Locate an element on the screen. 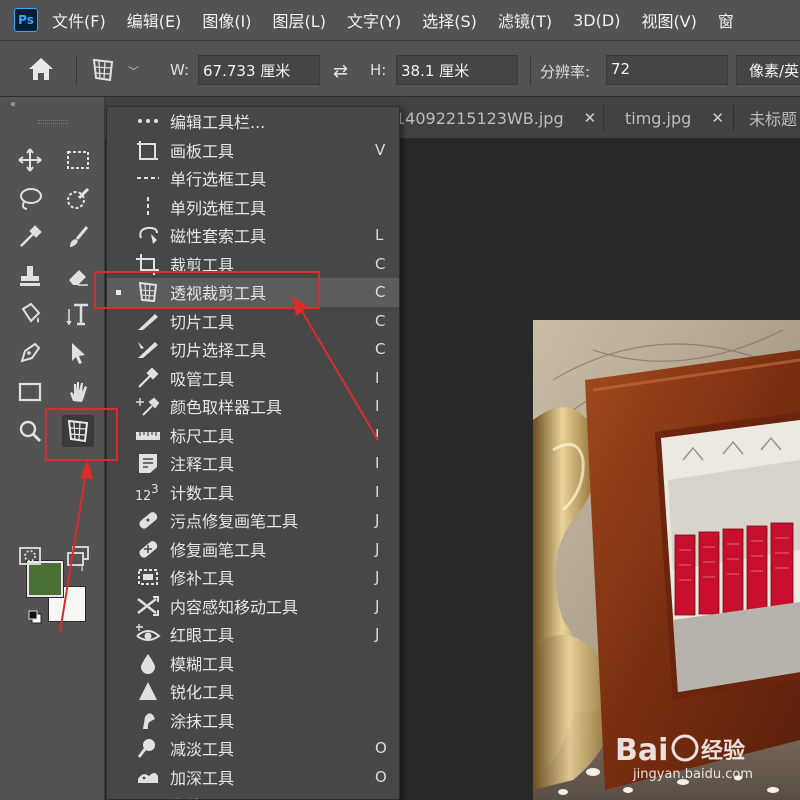  flyout-item-single-column-marquee: 单列选框工具 is located at coordinates (253, 207).